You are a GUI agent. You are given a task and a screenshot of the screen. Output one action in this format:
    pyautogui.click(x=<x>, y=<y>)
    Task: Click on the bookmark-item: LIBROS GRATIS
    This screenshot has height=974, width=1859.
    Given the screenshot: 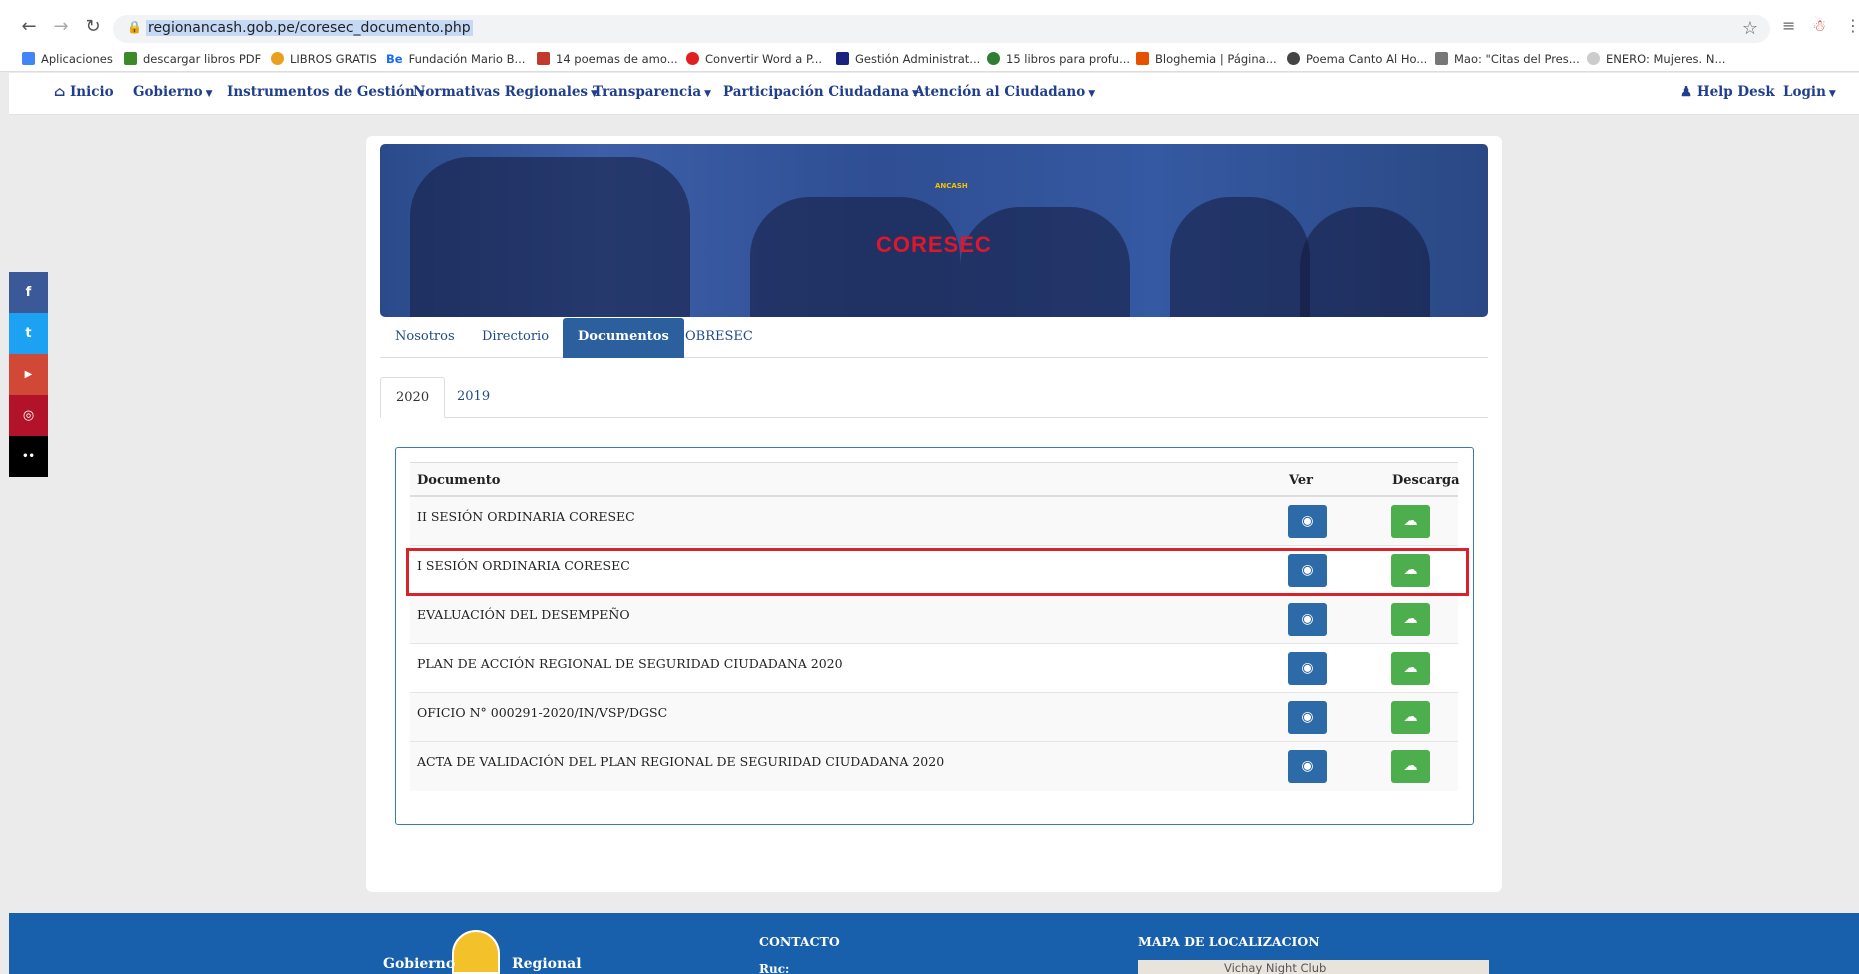 What is the action you would take?
    pyautogui.click(x=324, y=59)
    